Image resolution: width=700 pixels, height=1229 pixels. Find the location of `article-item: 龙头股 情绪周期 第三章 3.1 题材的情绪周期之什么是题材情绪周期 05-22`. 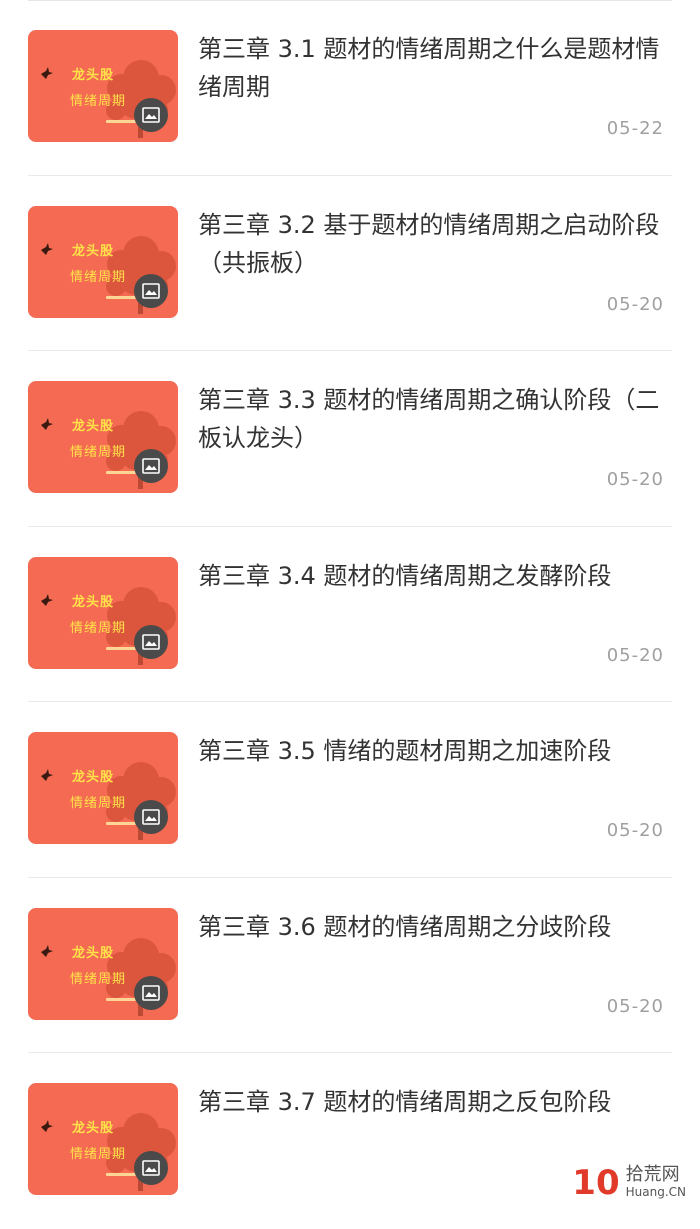

article-item: 龙头股 情绪周期 第三章 3.1 题材的情绪周期之什么是题材情绪周期 05-22 is located at coordinates (350, 88).